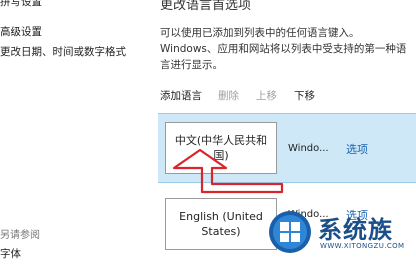  I want to click on watermark: 系统族 WWW.XITONGZU.COM, so click(339, 235).